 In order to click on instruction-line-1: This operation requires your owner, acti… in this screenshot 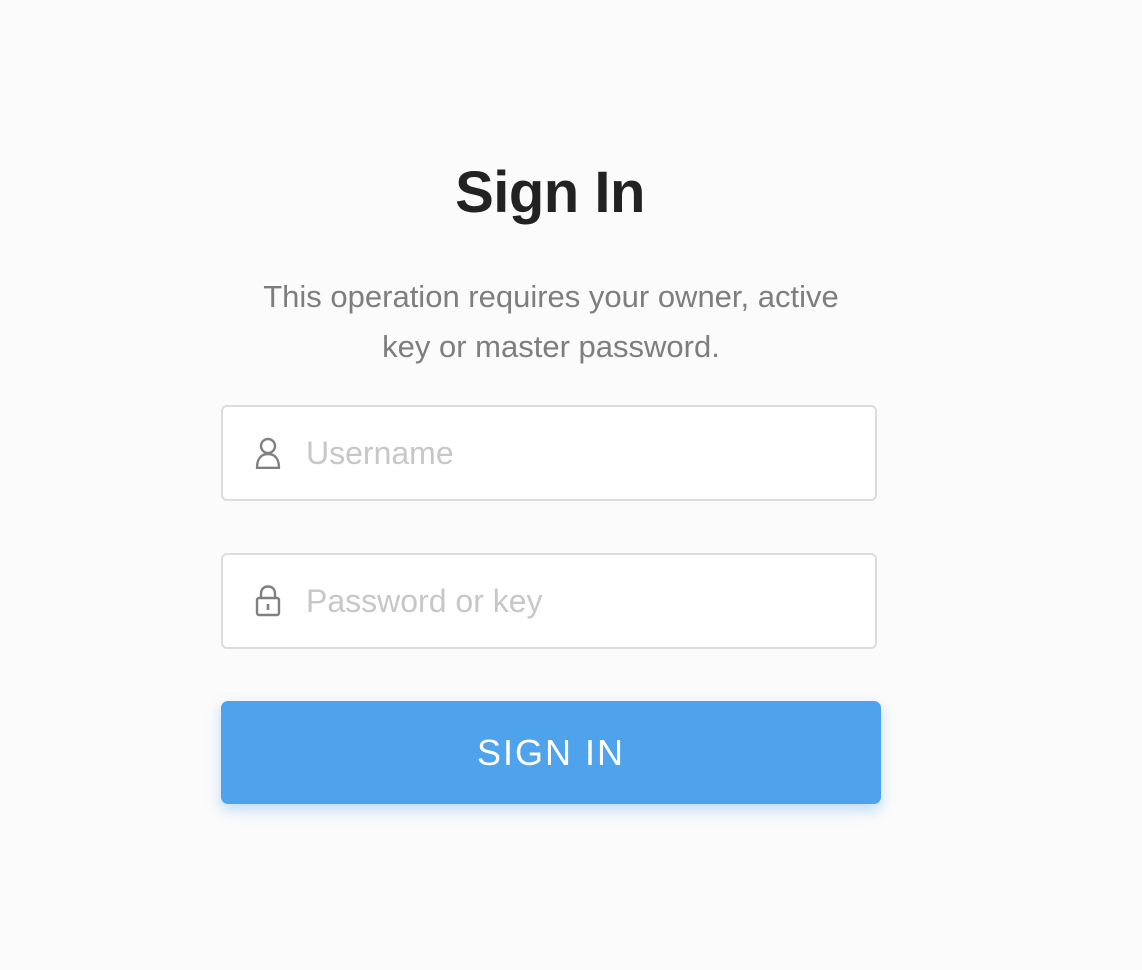, I will do `click(551, 296)`.